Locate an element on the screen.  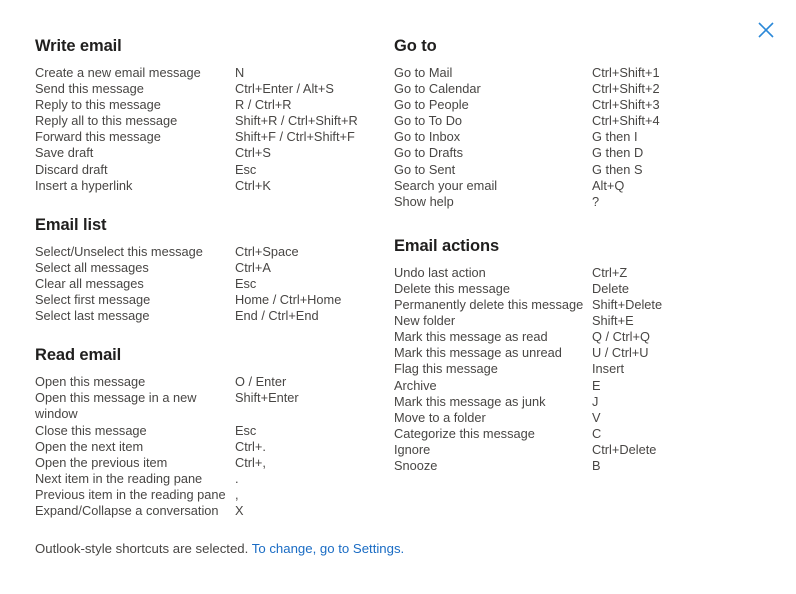
close-button is located at coordinates (766, 30).